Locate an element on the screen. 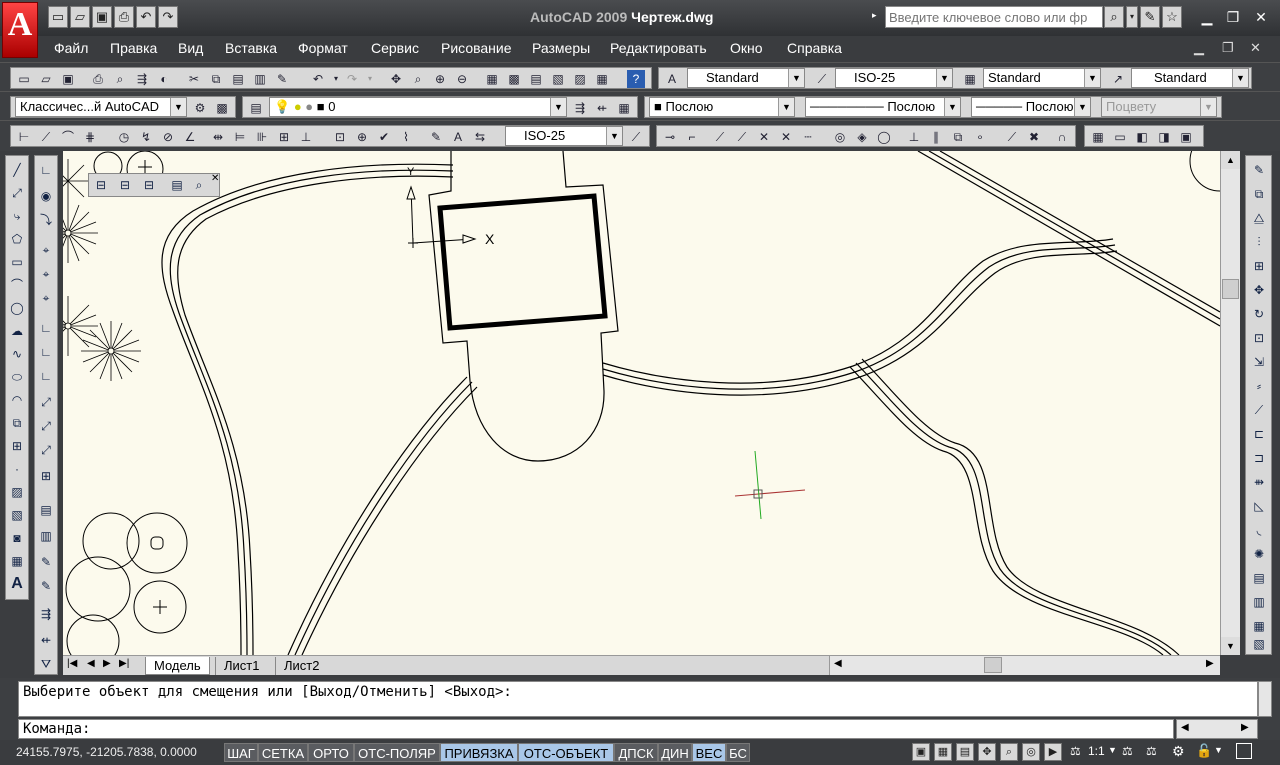 The width and height of the screenshot is (1280, 765). draw-order-above-icon: ▦ is located at coordinates (1259, 626).